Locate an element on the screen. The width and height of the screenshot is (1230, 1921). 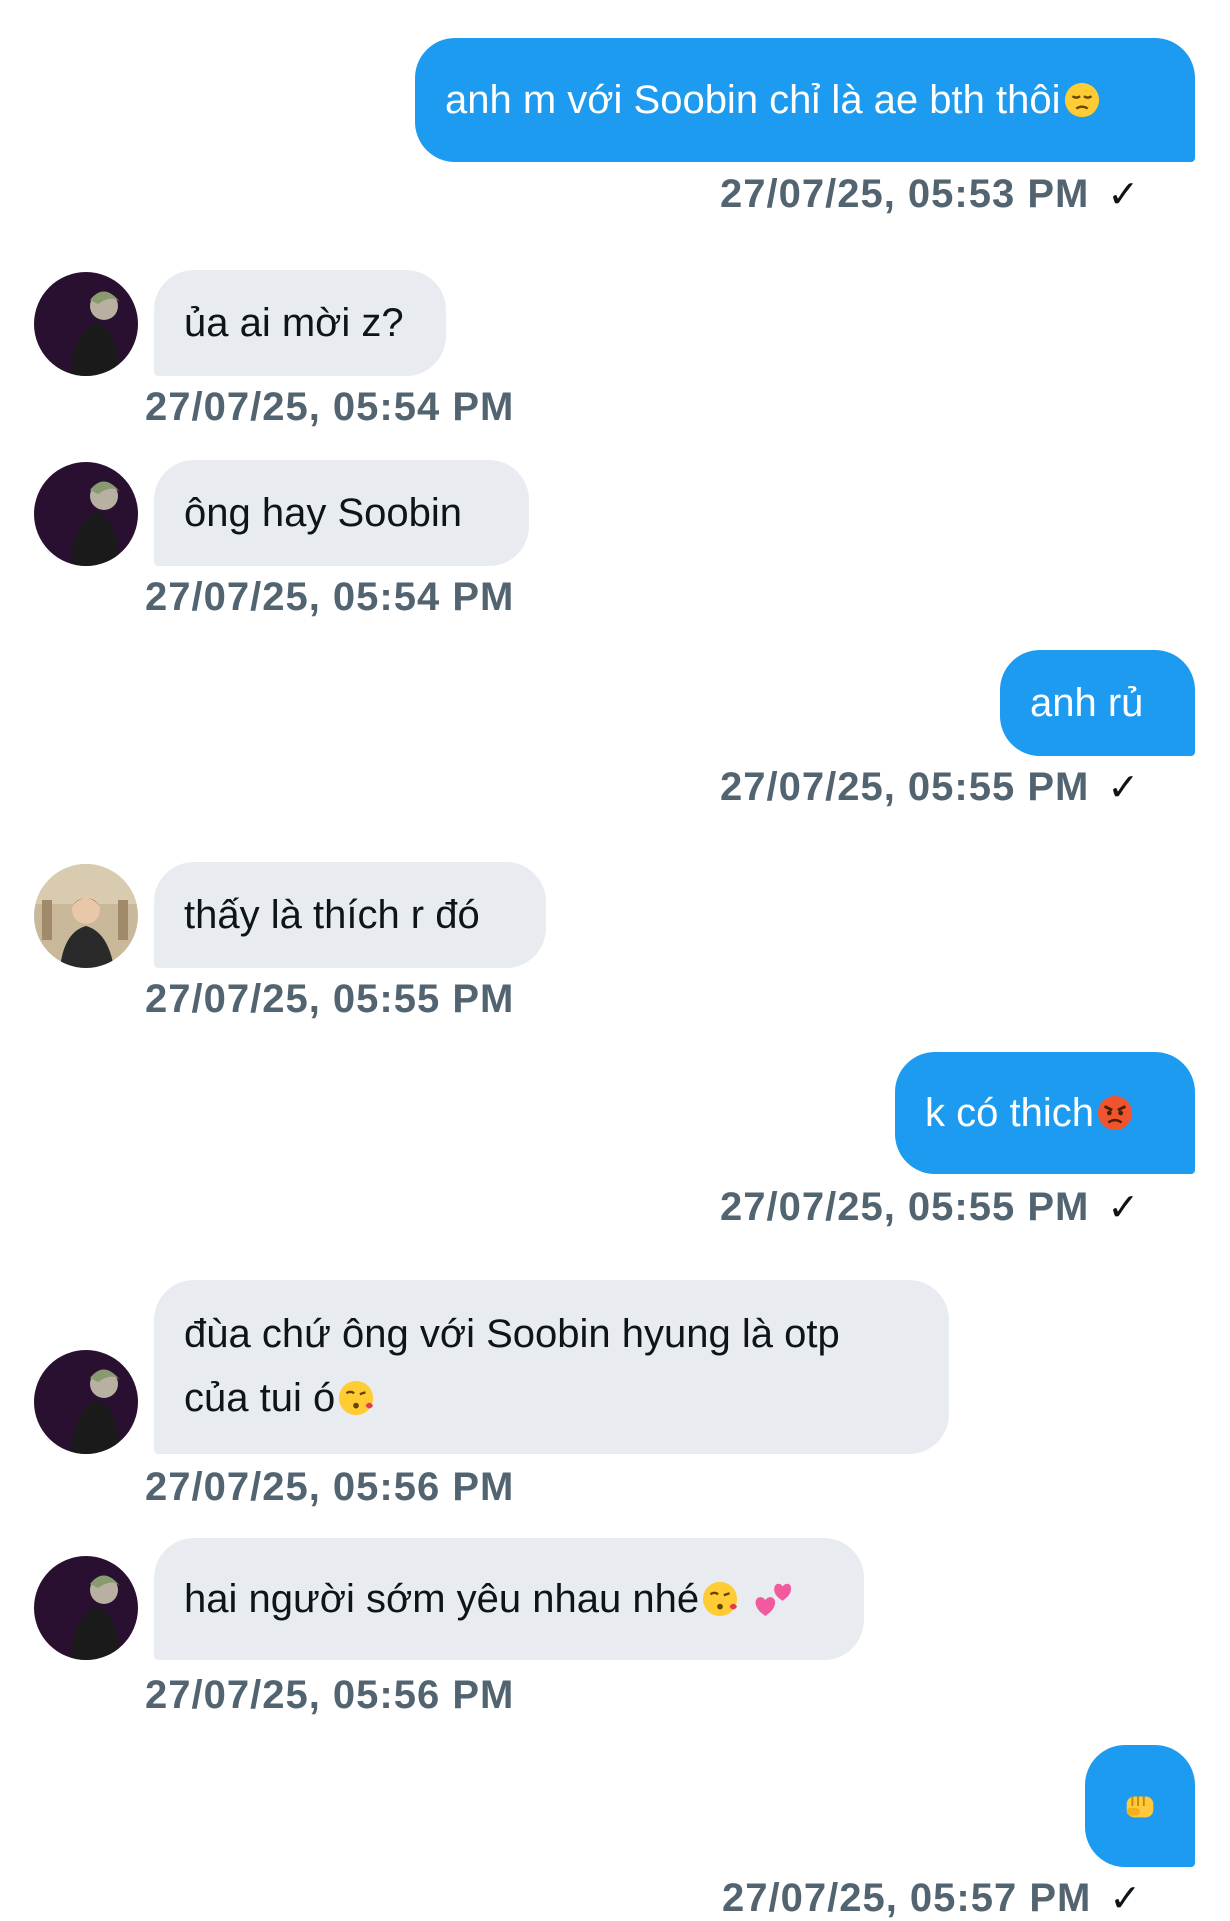
message-bubble-incoming: hai người sớm yêu nhau nhé is located at coordinates (509, 1599).